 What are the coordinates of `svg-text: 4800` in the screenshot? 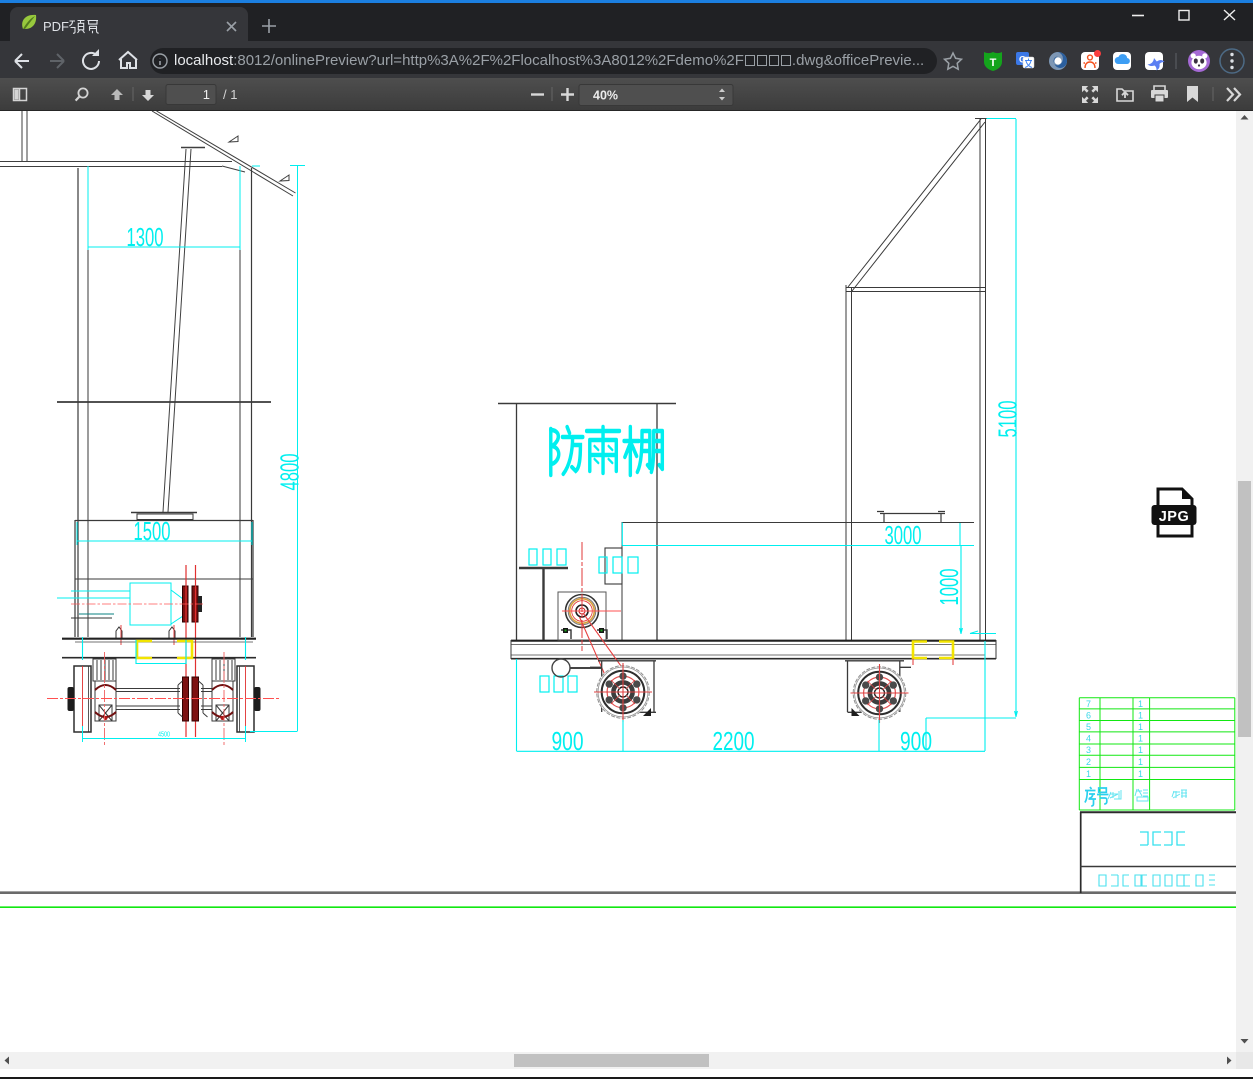 It's located at (290, 472).